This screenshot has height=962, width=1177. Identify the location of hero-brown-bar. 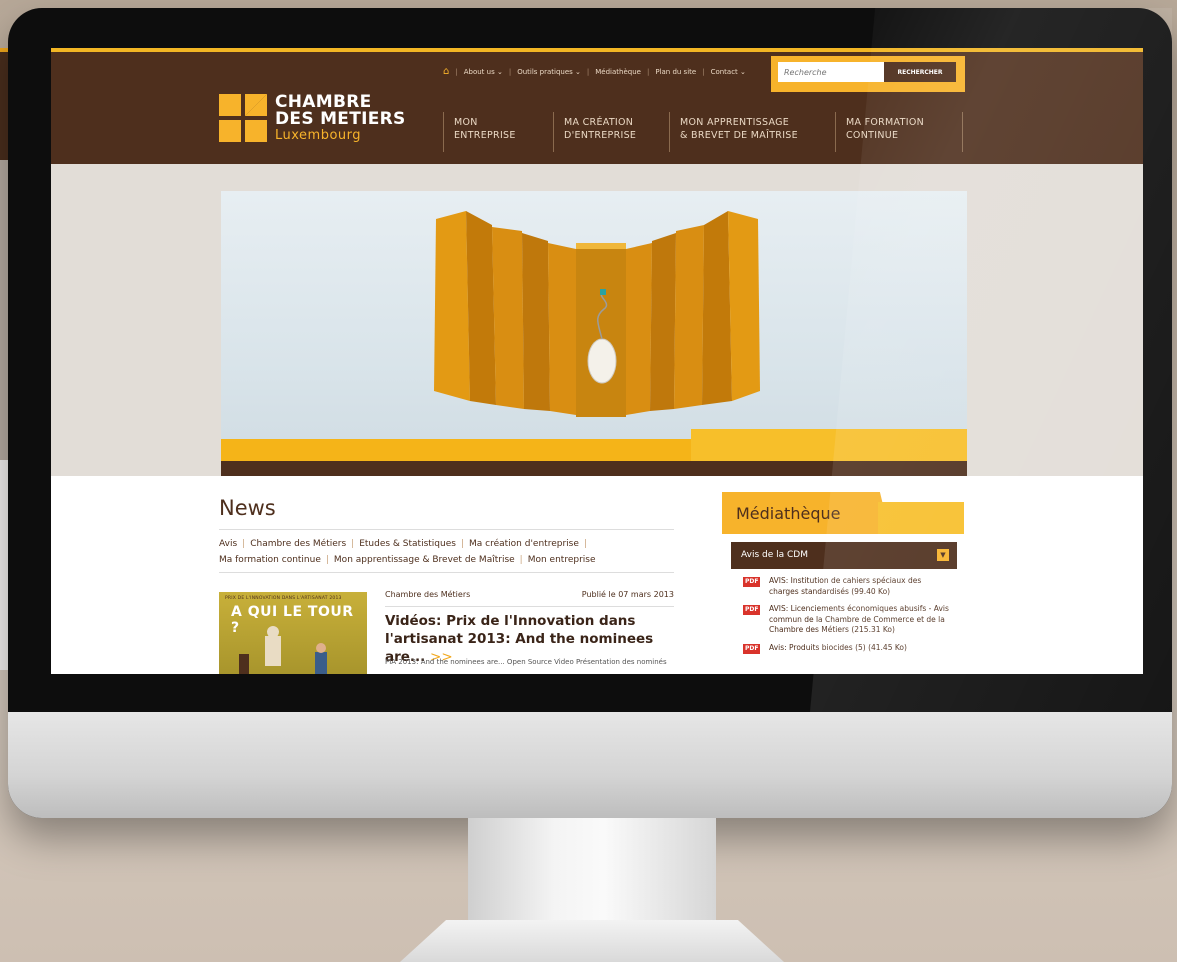
(594, 469).